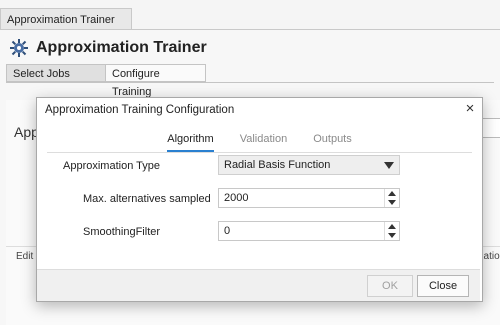 This screenshot has height=325, width=500. What do you see at coordinates (390, 286) in the screenshot?
I see `ok-button: OK` at bounding box center [390, 286].